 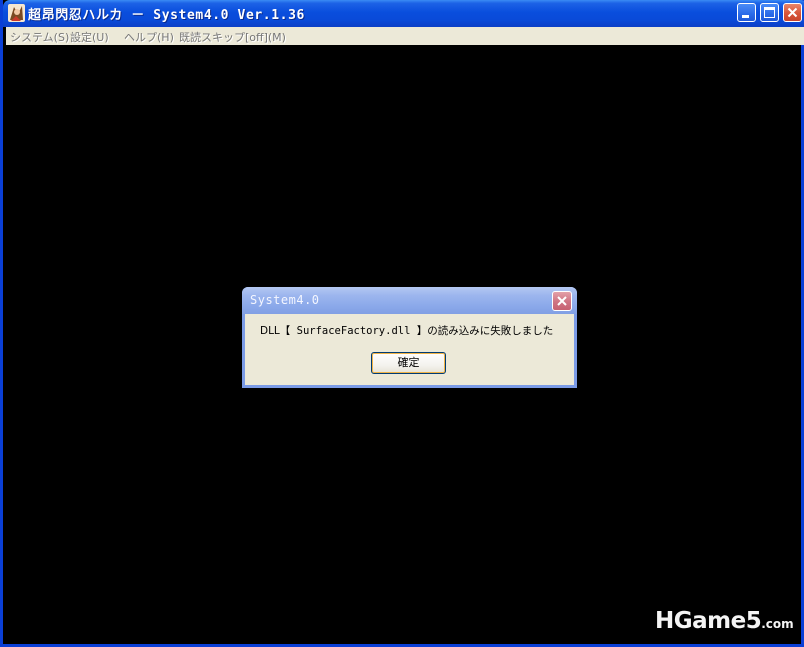 I want to click on window-title: 超昂閃忍ハルカ － System4.0 Ver.1.36, so click(x=166, y=15).